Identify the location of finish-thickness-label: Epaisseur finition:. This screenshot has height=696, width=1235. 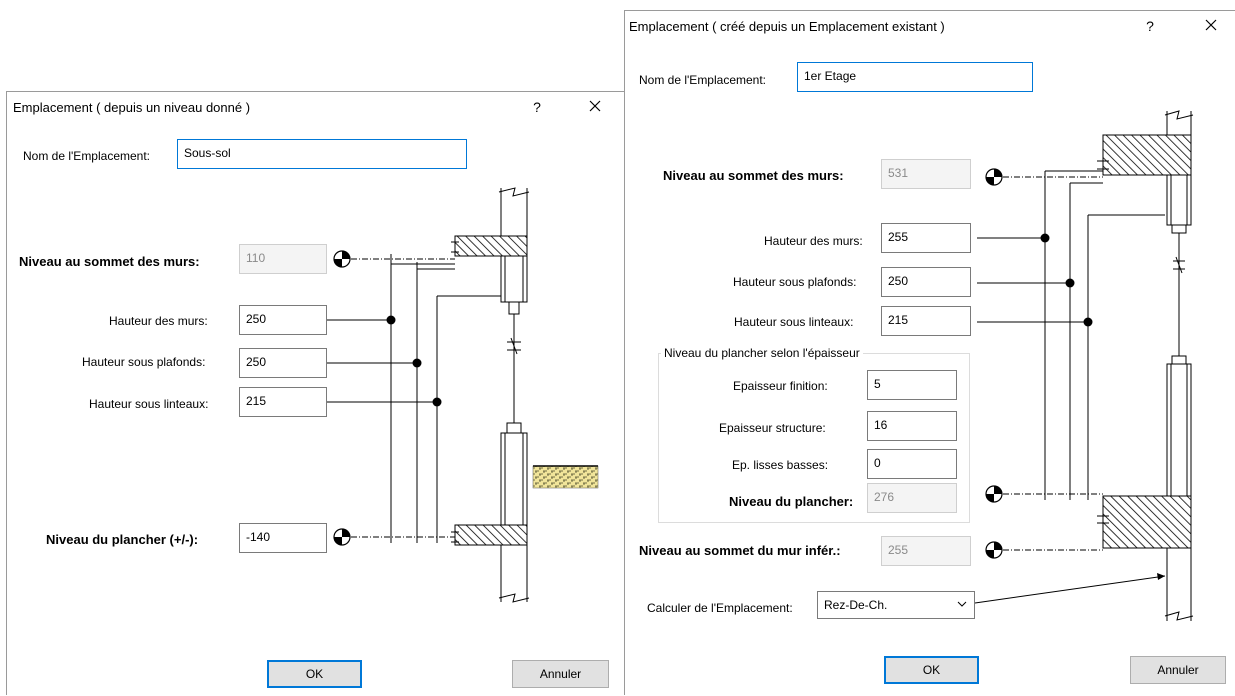
(780, 386).